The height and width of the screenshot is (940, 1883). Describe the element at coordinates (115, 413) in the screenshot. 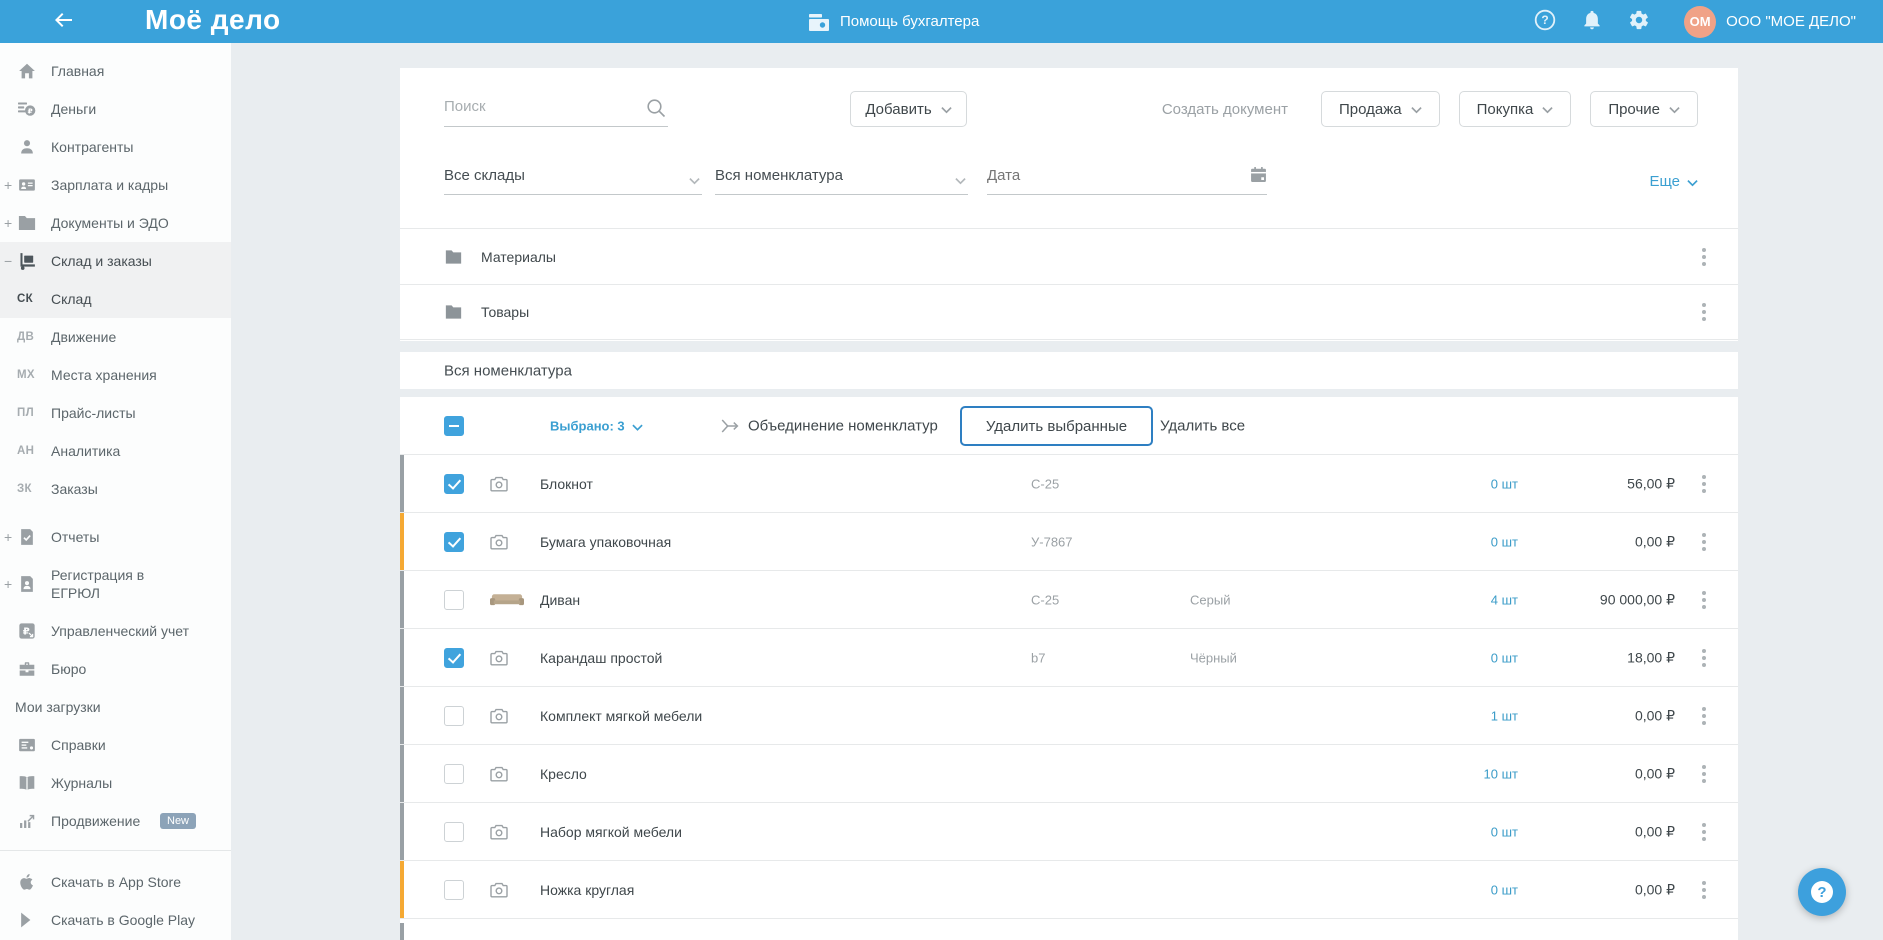

I see `sidebar-item-pricelists: ПЛ Прайс-листы` at that location.